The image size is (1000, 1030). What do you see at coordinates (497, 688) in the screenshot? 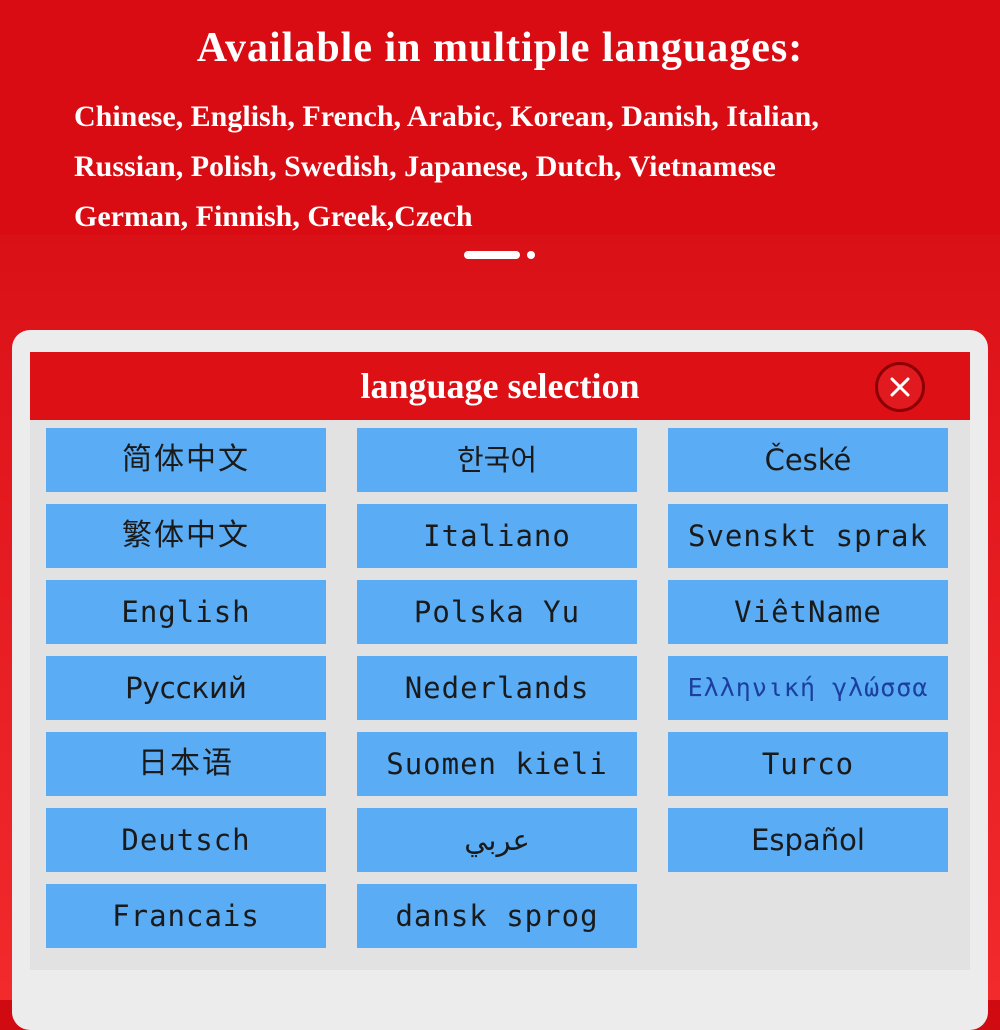
I see `language-button-dutch: Nederlands` at bounding box center [497, 688].